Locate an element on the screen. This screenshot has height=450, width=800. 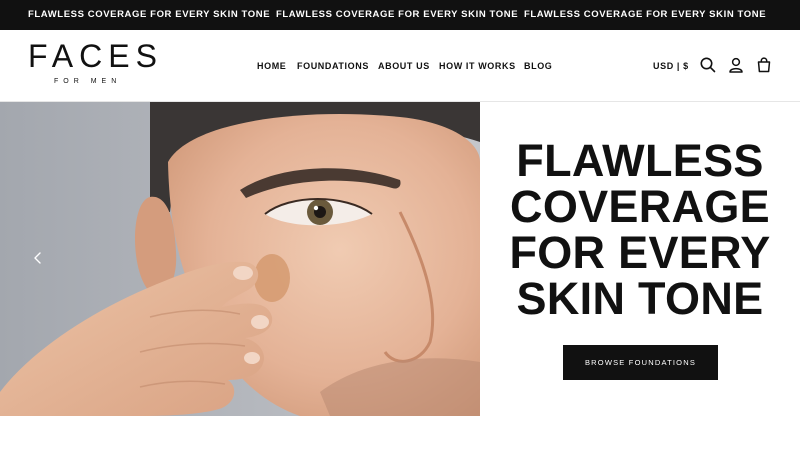
cart-icon is located at coordinates (764, 65).